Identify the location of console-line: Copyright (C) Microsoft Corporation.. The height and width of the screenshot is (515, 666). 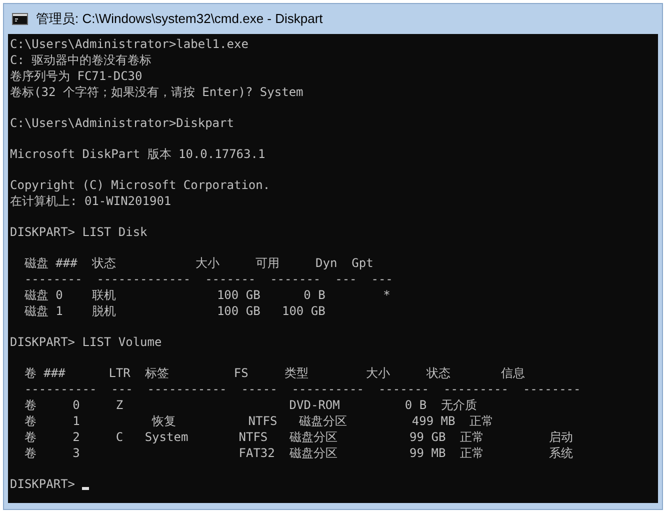
(140, 185).